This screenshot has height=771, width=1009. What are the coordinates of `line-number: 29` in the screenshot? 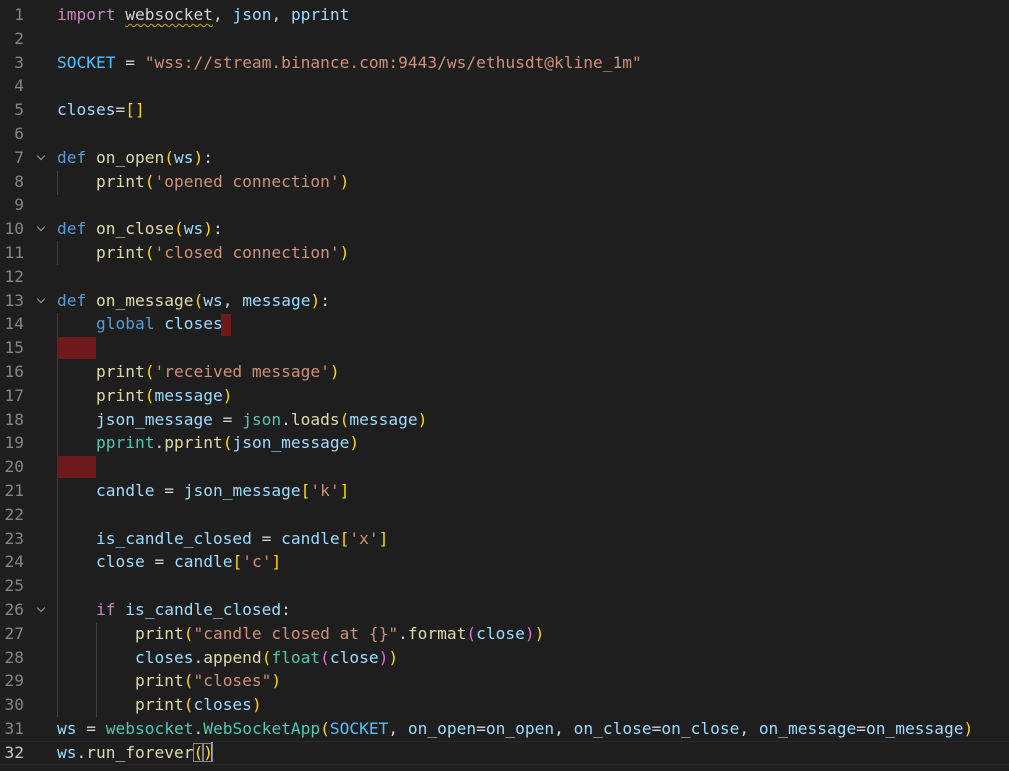 It's located at (14, 681).